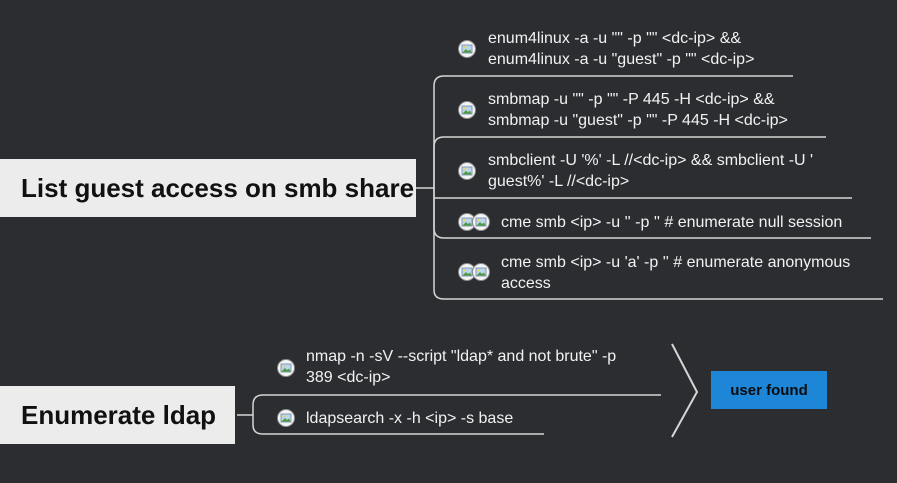  I want to click on root-node-smb: List guest access on smb share, so click(208, 188).